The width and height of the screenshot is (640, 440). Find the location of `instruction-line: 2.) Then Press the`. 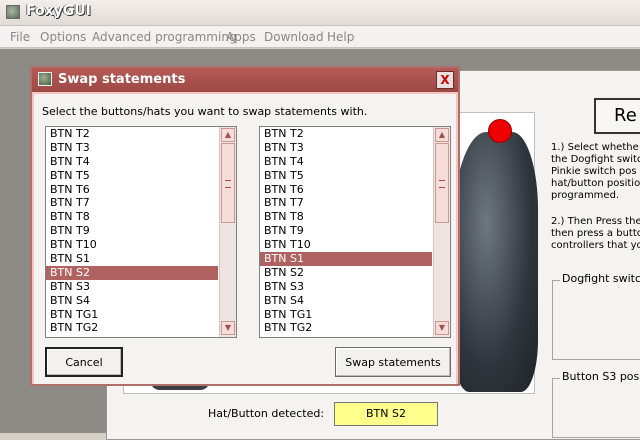

instruction-line: 2.) Then Press the is located at coordinates (595, 221).